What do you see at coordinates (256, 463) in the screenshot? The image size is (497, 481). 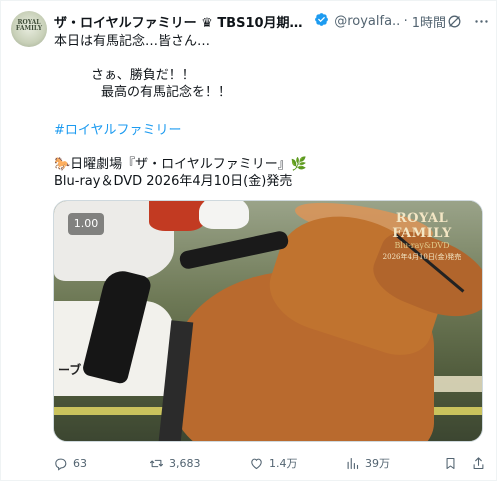 I see `like-icon` at bounding box center [256, 463].